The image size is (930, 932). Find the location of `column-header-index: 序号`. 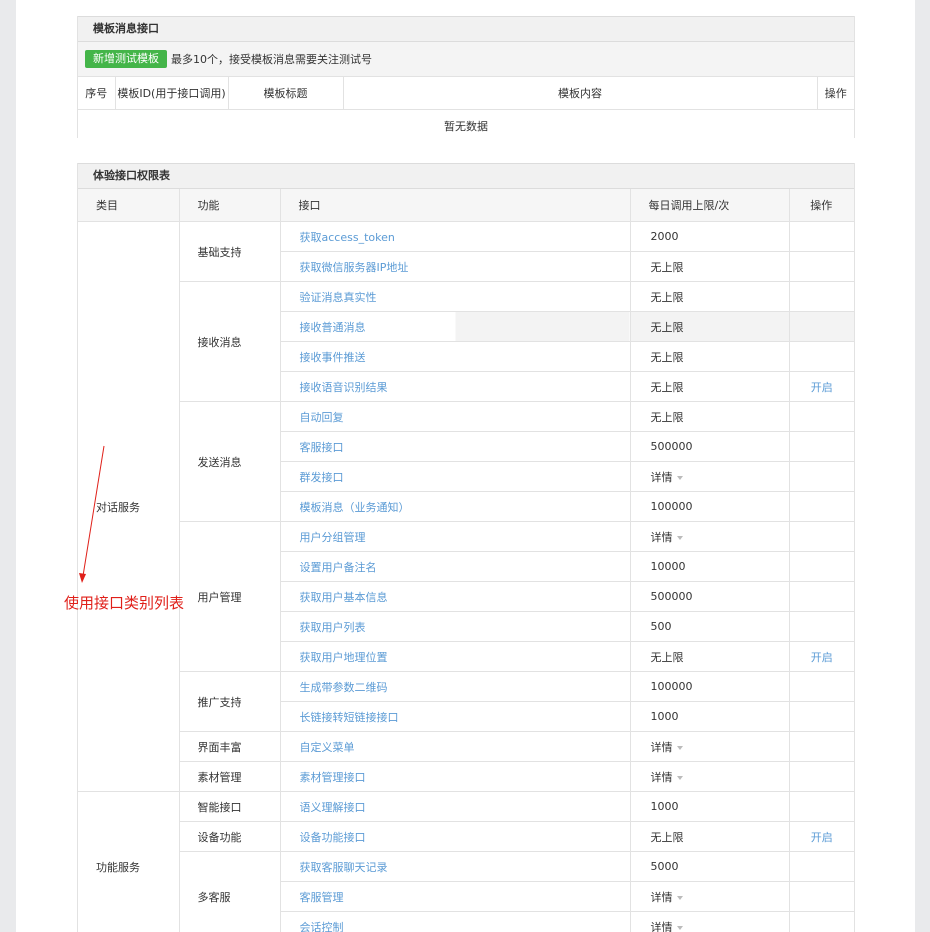

column-header-index: 序号 is located at coordinates (97, 93).